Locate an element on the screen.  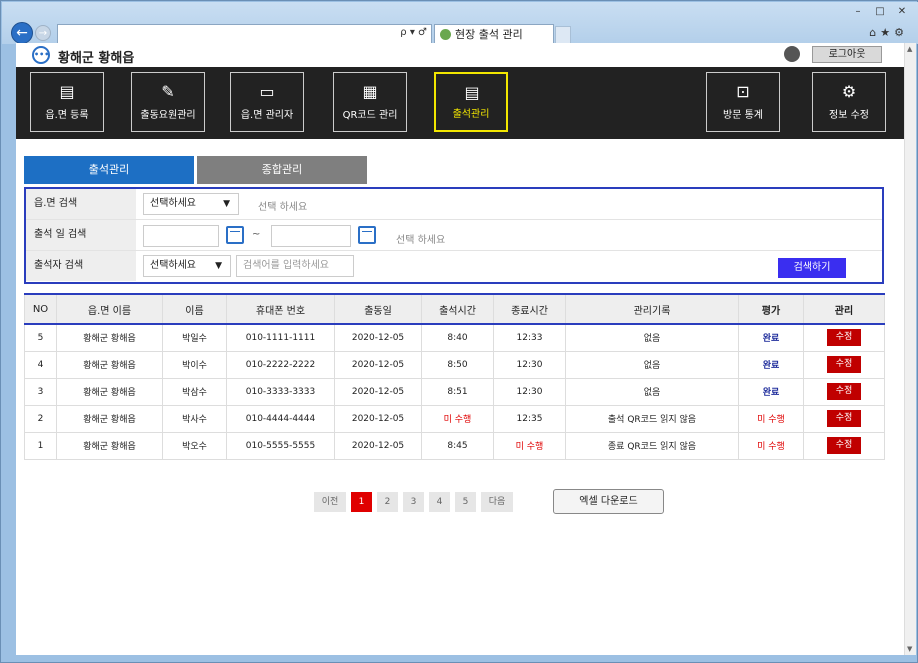
search-row-attendee: 출석자 검색 선택하세요 ▼ 검색어를 입력하세요 is located at coordinates (454, 266).